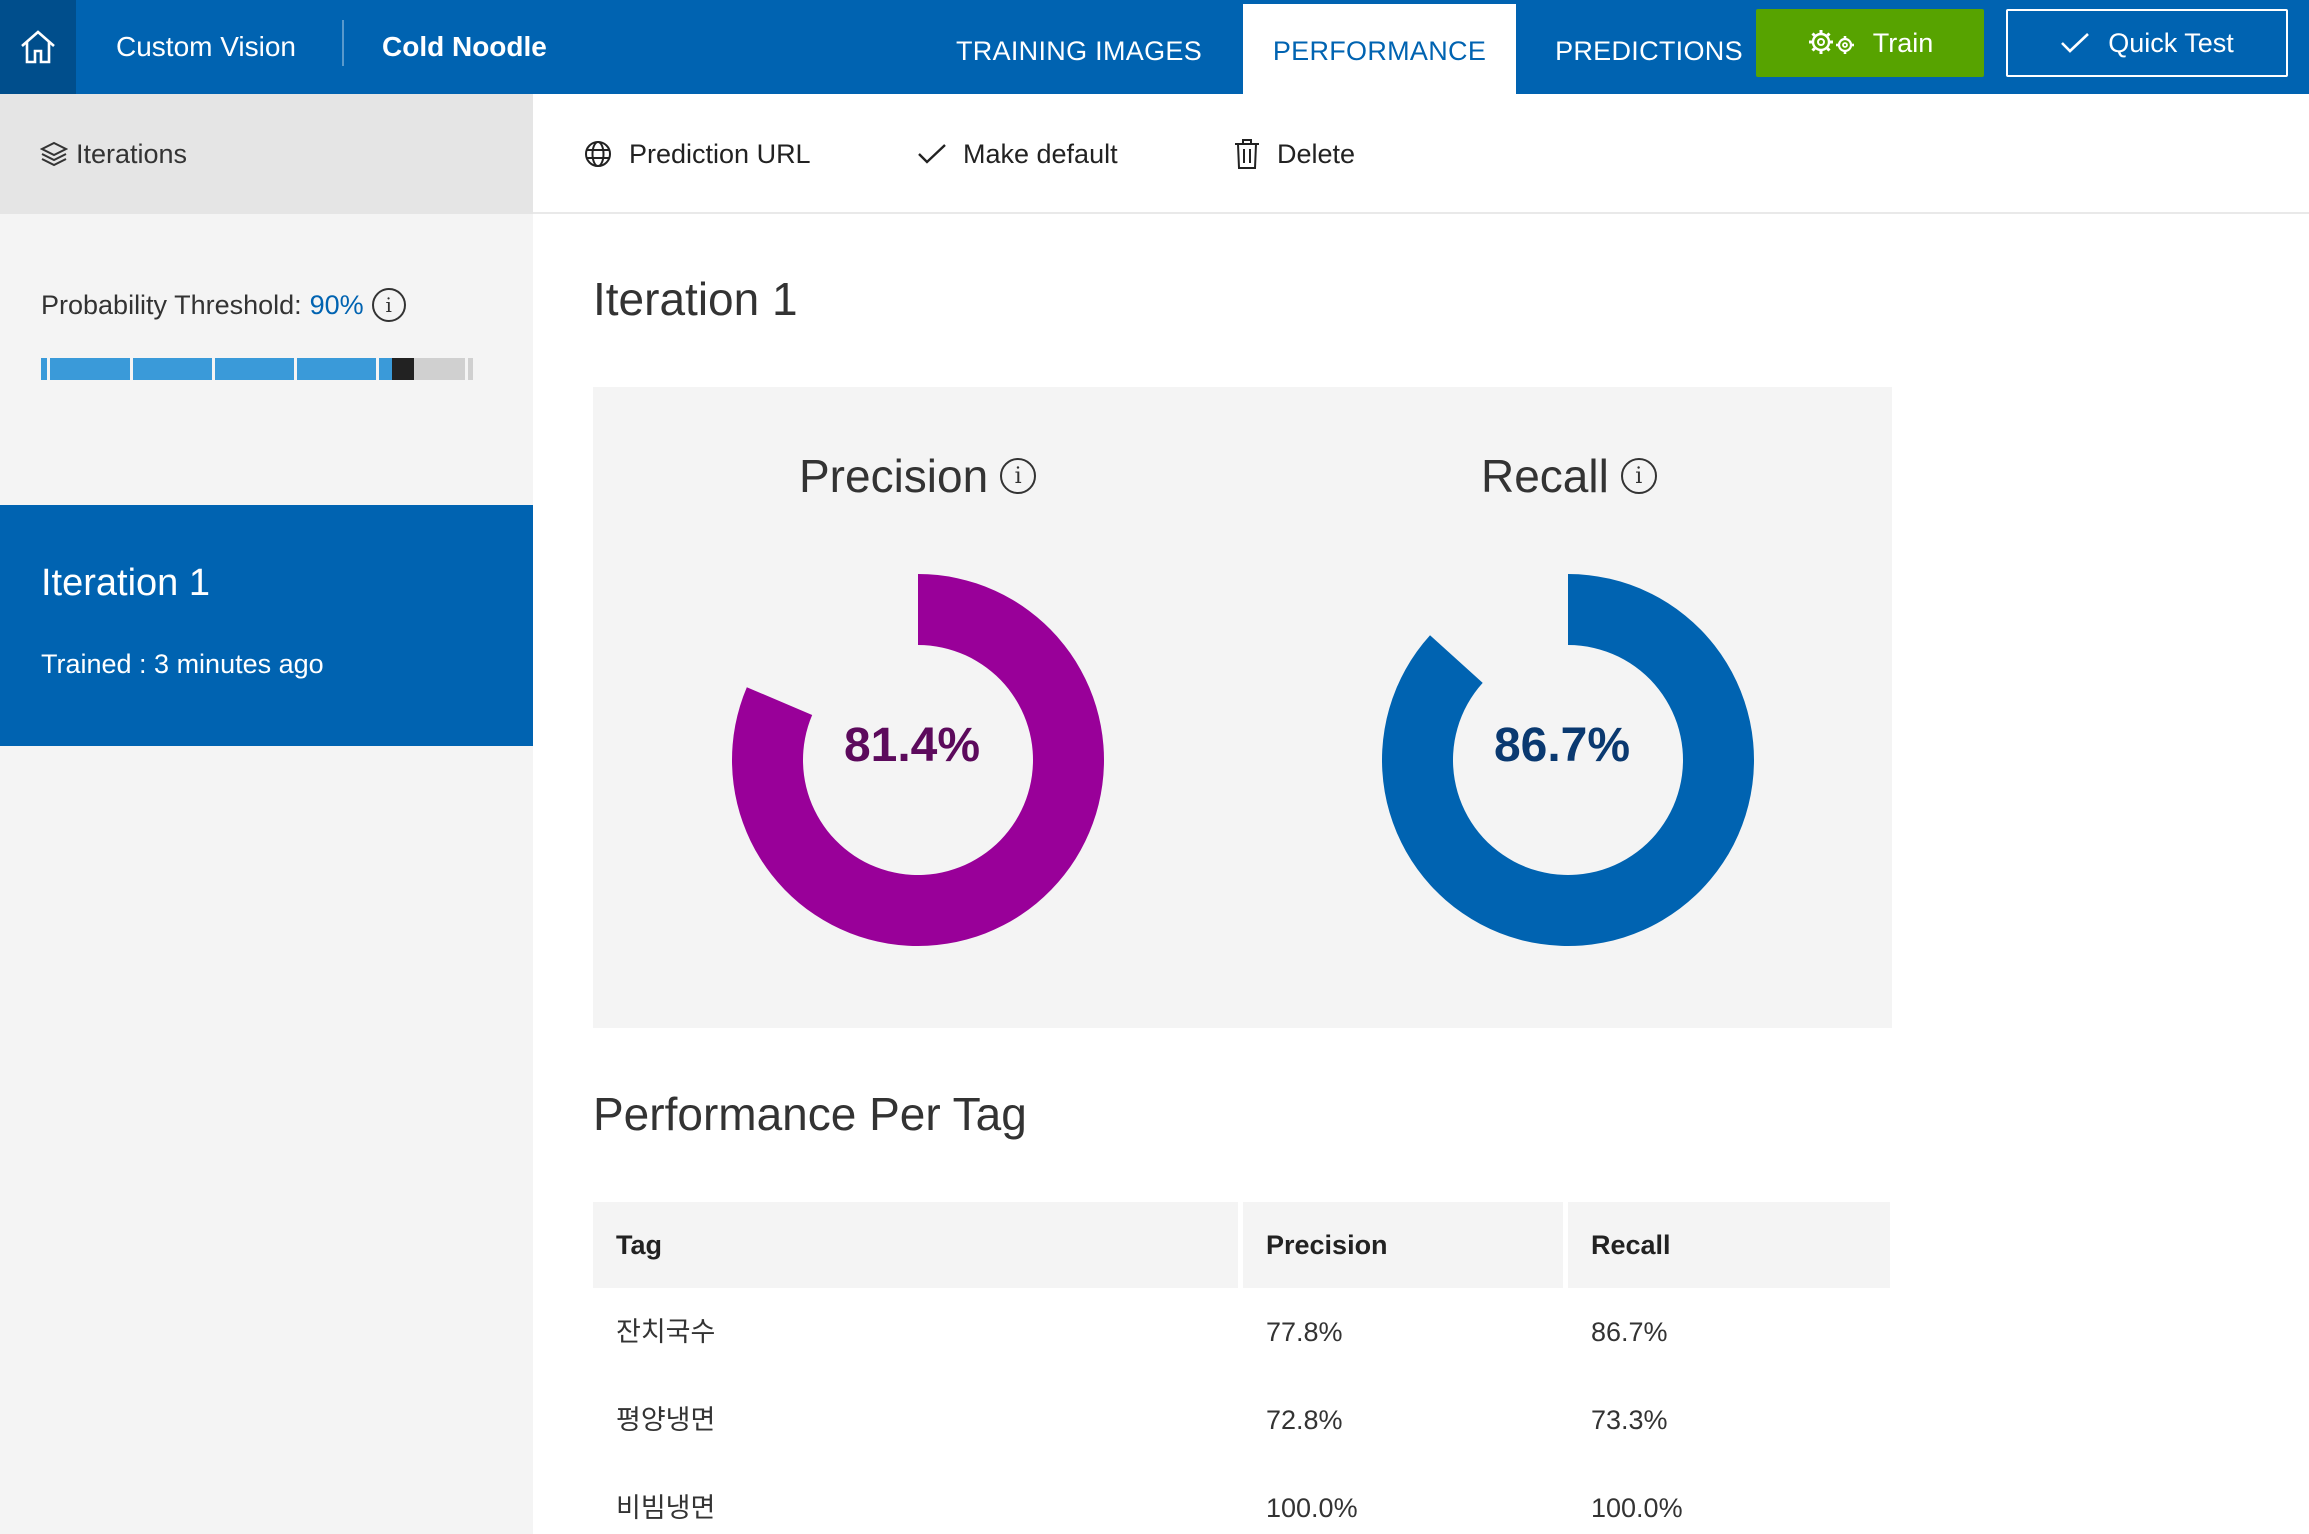  What do you see at coordinates (54, 154) in the screenshot?
I see `layers-icon` at bounding box center [54, 154].